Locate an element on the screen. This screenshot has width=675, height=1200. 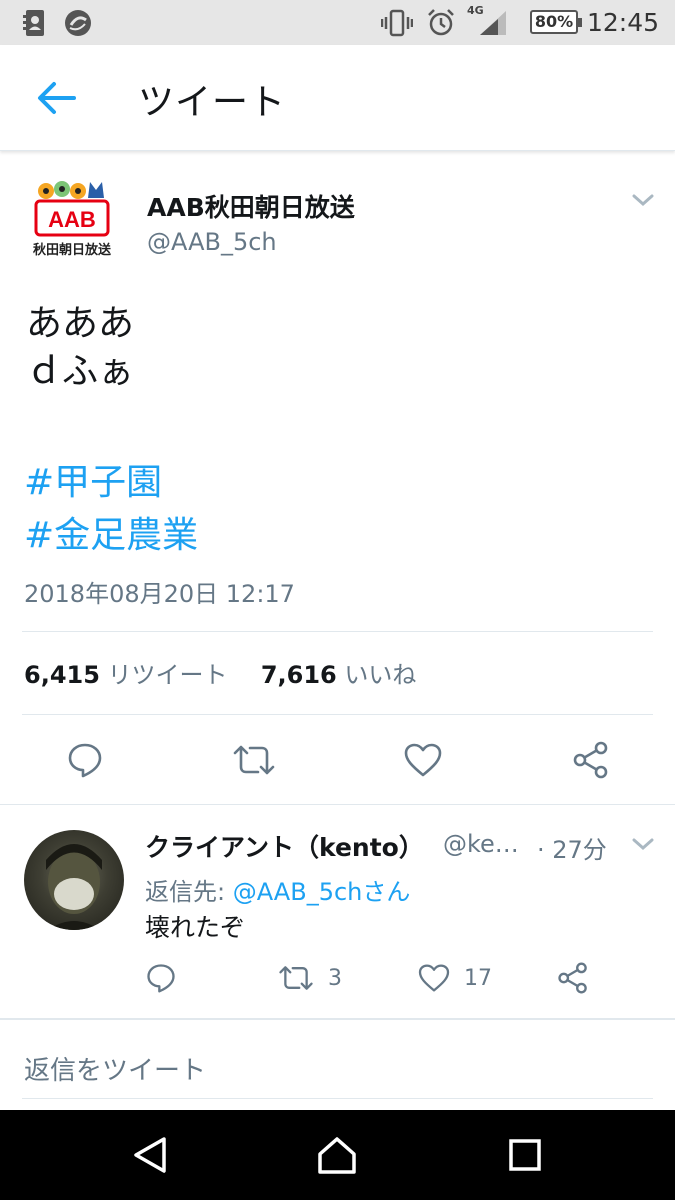
contacts-icon is located at coordinates (35, 22).